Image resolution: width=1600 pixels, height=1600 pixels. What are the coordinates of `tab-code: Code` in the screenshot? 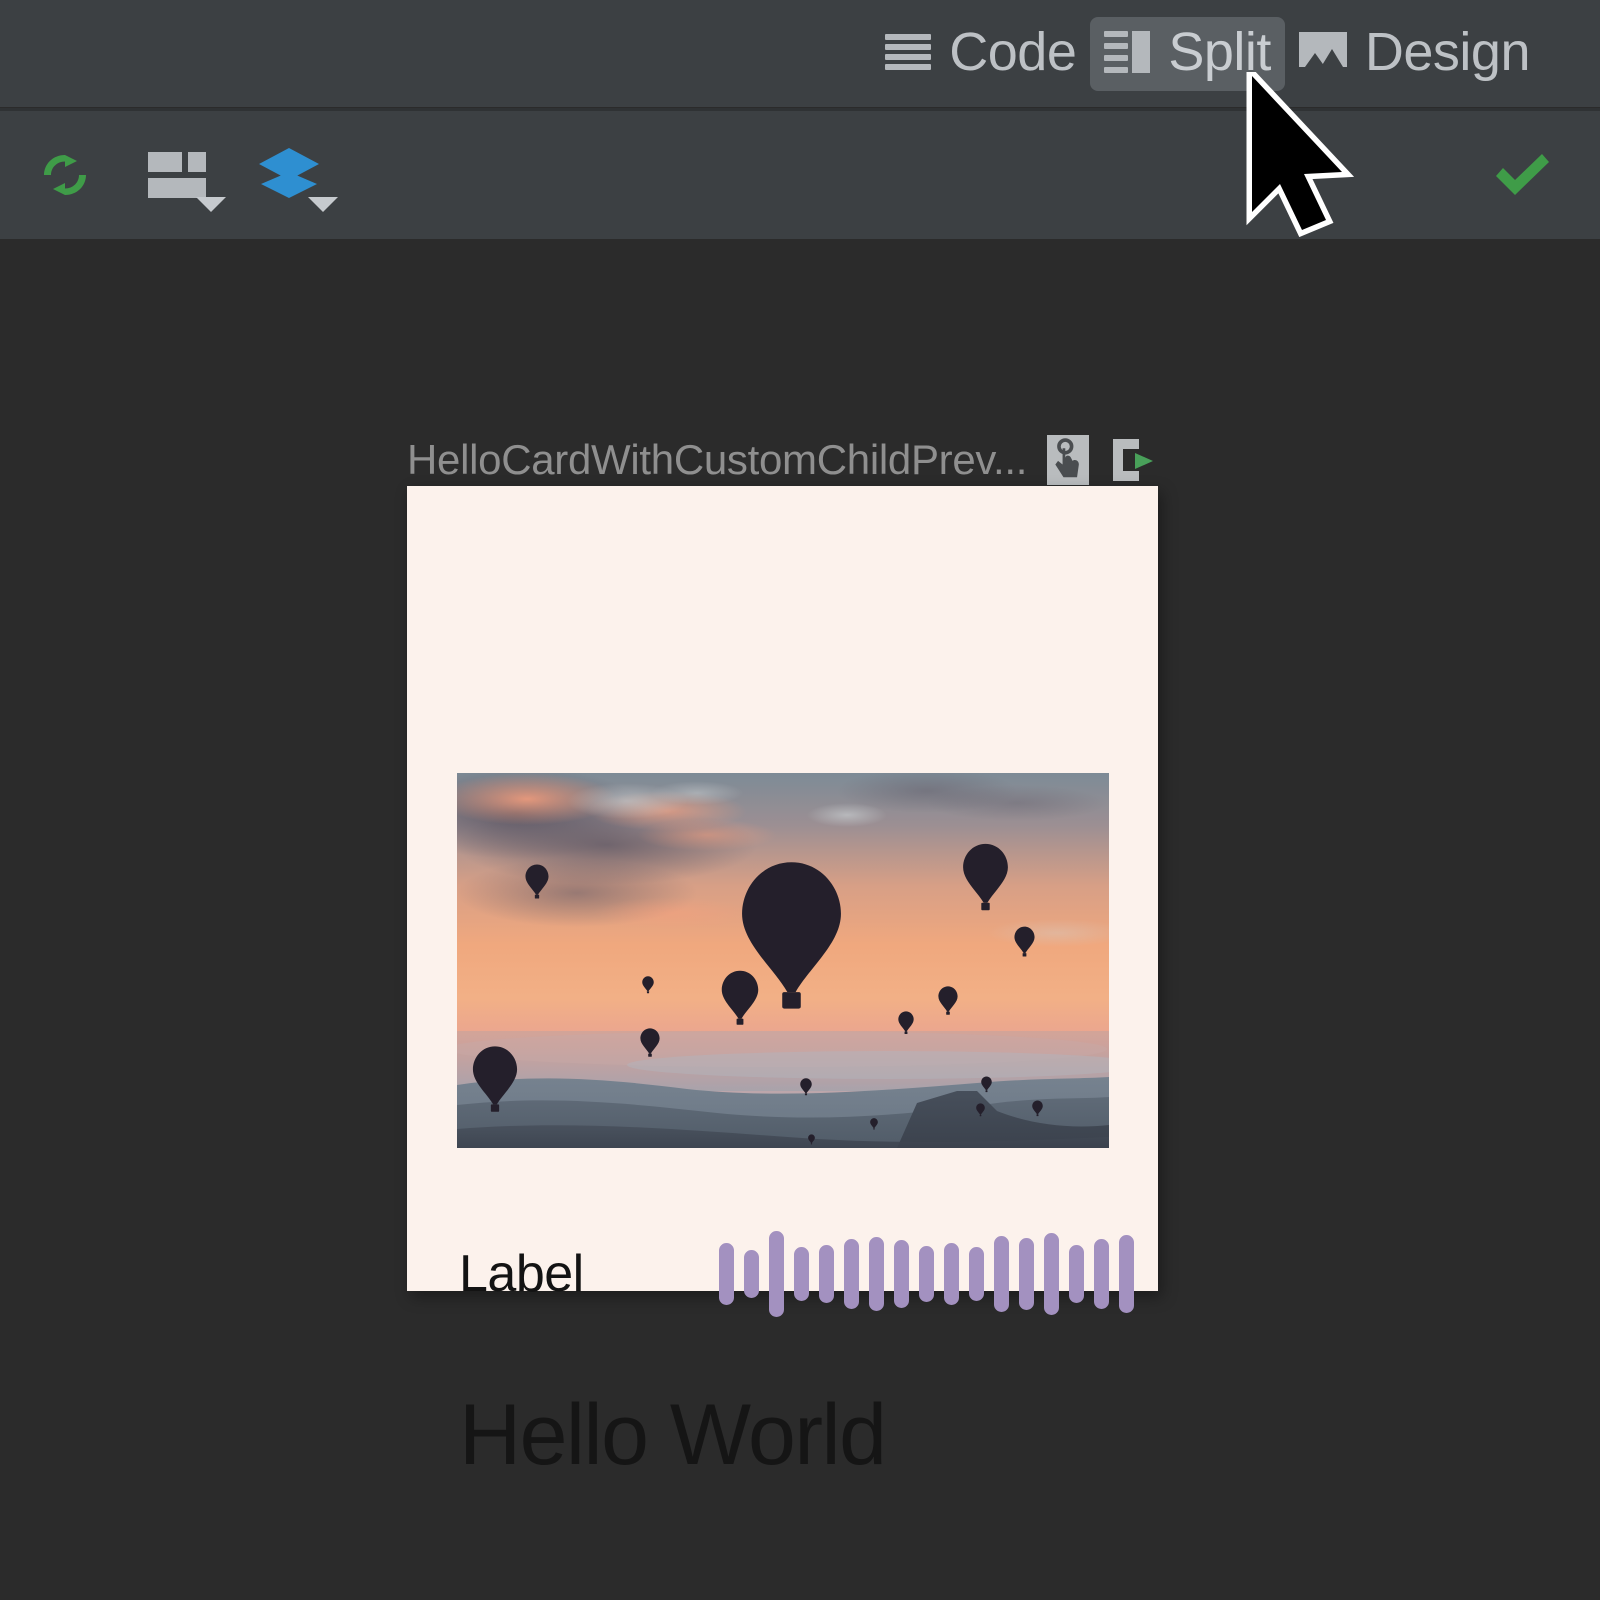 It's located at (980, 54).